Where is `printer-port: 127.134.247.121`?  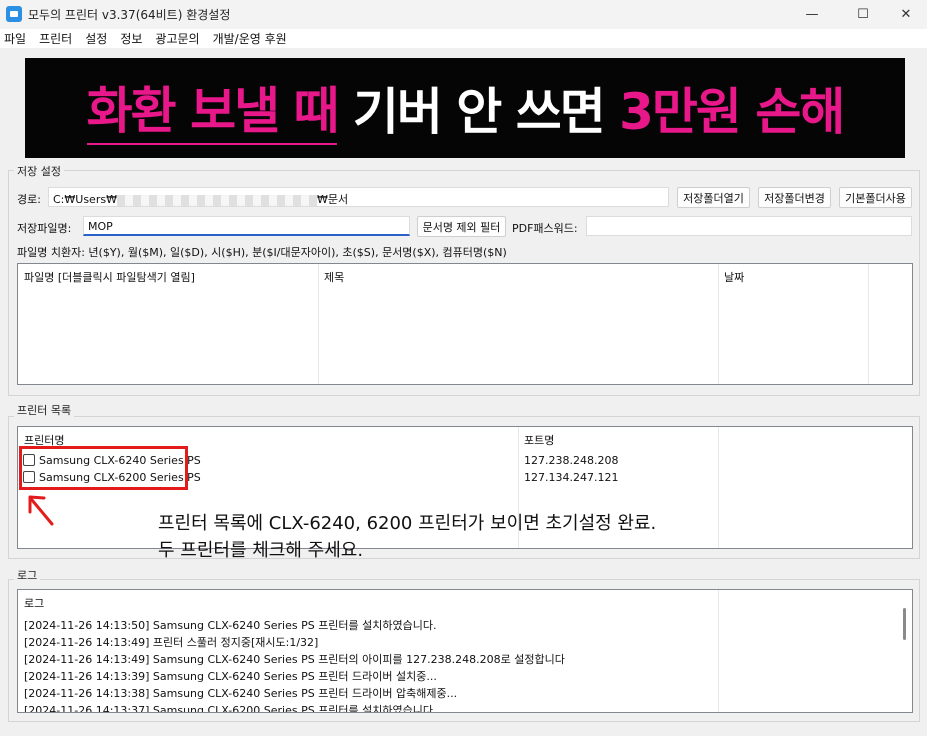
printer-port: 127.134.247.121 is located at coordinates (571, 477).